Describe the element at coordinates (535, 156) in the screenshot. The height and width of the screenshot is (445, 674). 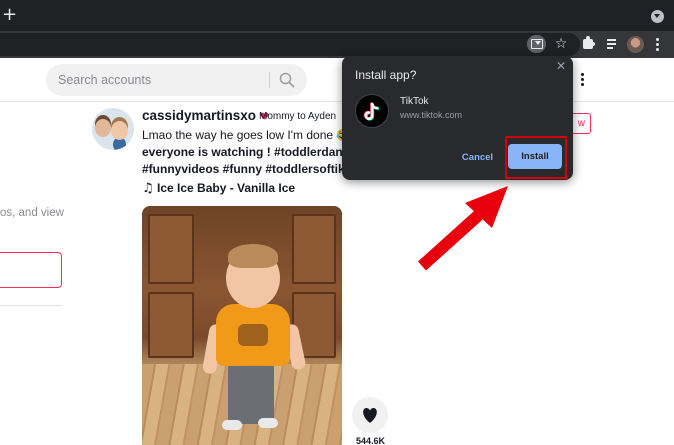
I see `install-button: Install` at that location.